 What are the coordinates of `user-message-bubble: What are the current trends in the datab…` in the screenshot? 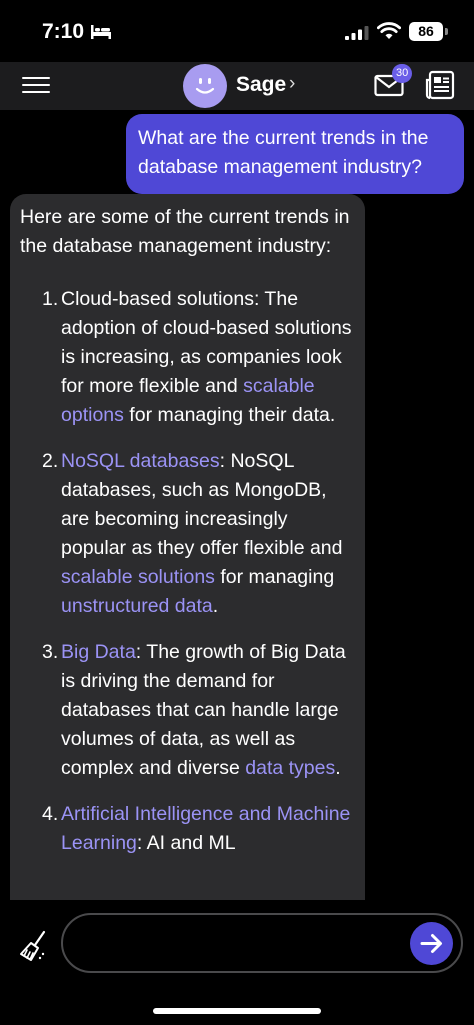 It's located at (295, 154).